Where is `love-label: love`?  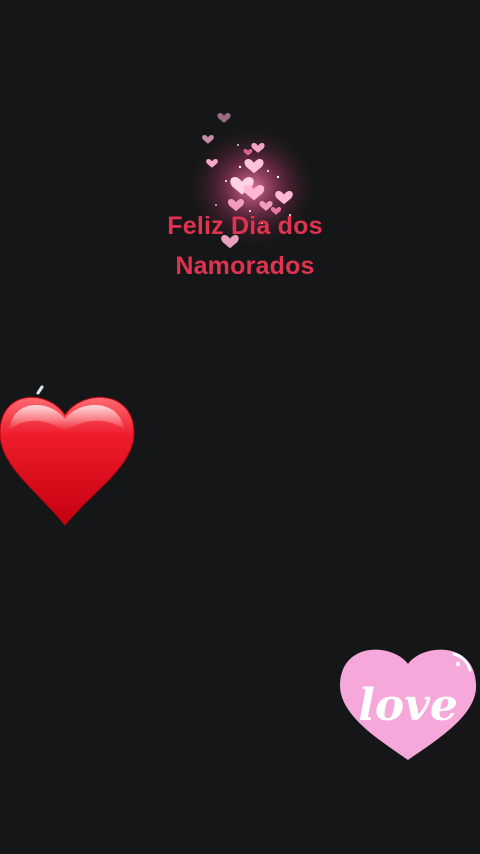 love-label: love is located at coordinates (408, 705).